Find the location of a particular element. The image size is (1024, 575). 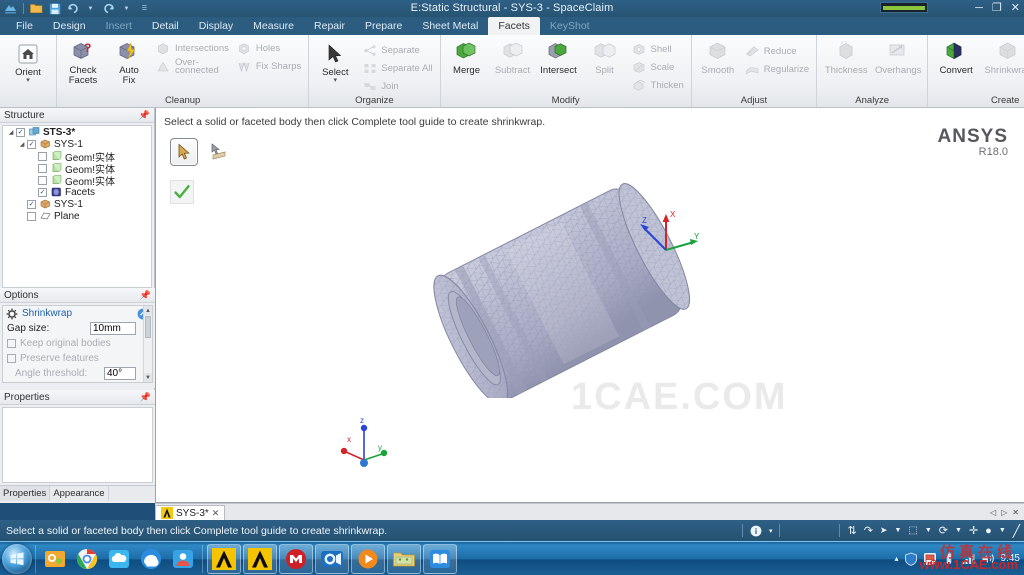

holes-button: Holes is located at coordinates (269, 48).